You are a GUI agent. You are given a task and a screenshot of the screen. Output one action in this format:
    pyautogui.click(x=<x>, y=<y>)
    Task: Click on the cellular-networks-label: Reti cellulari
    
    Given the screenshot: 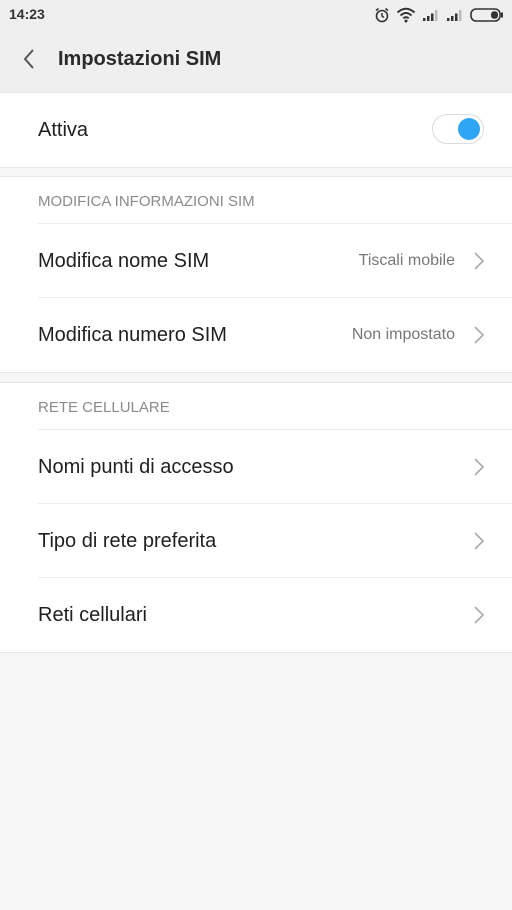 What is the action you would take?
    pyautogui.click(x=92, y=614)
    